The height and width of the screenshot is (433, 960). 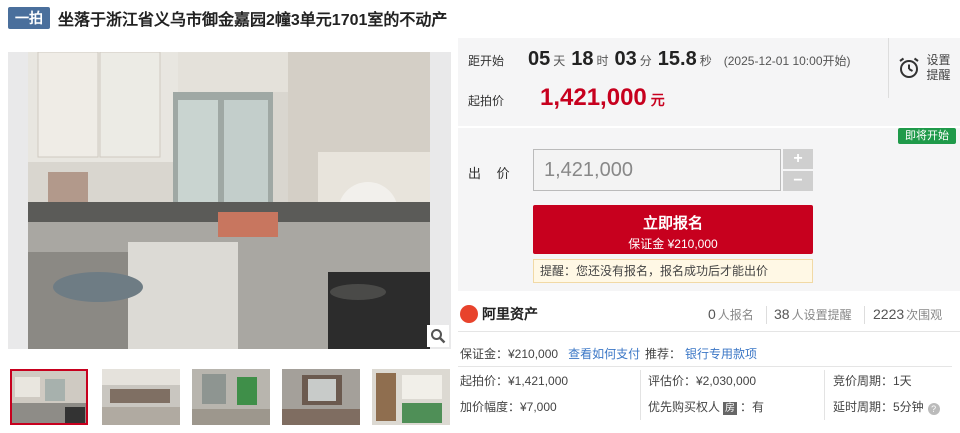 What do you see at coordinates (625, 59) in the screenshot?
I see `countdown-minutes: 03` at bounding box center [625, 59].